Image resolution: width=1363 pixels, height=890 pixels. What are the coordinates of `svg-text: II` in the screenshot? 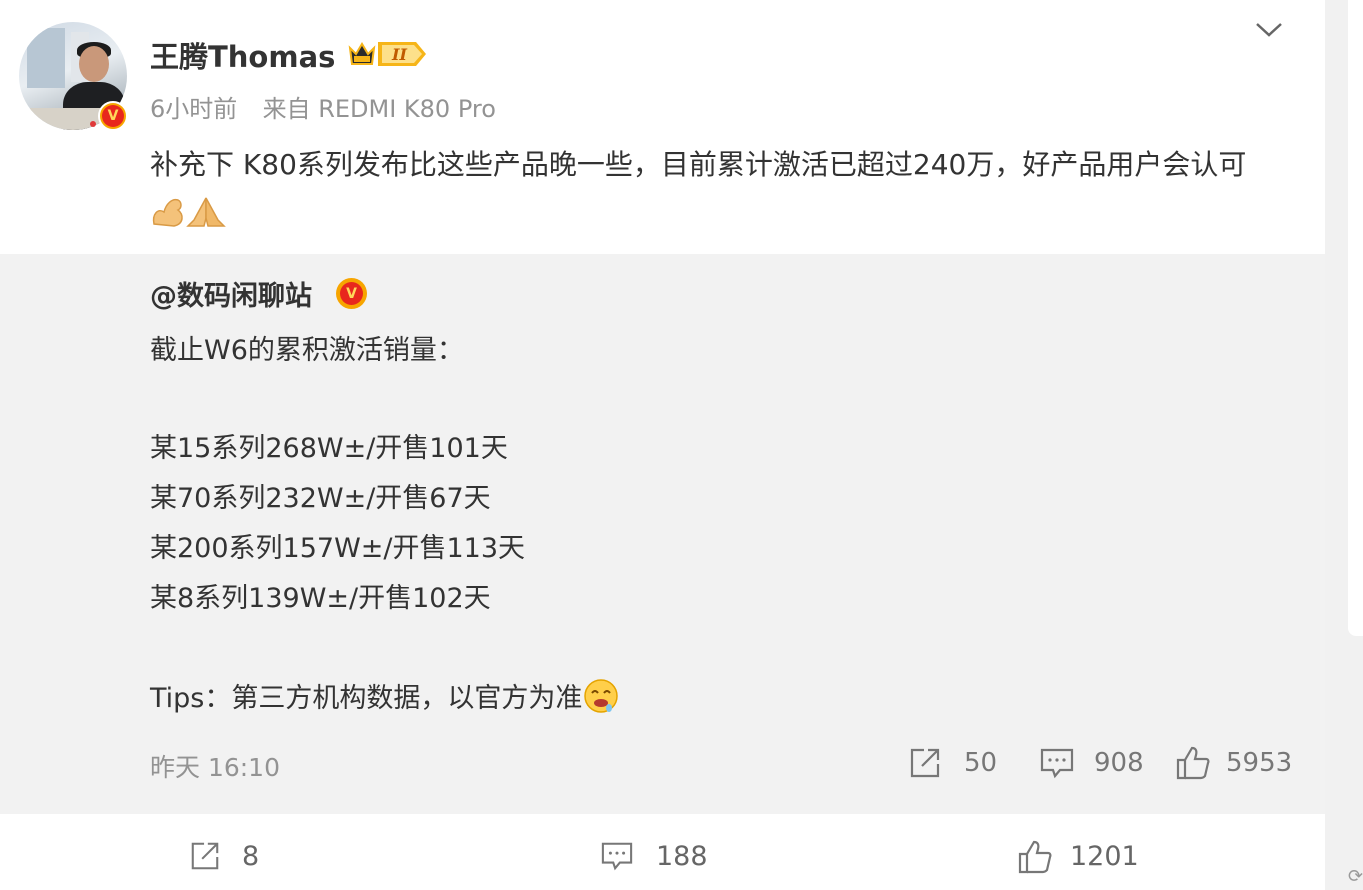 It's located at (399, 54).